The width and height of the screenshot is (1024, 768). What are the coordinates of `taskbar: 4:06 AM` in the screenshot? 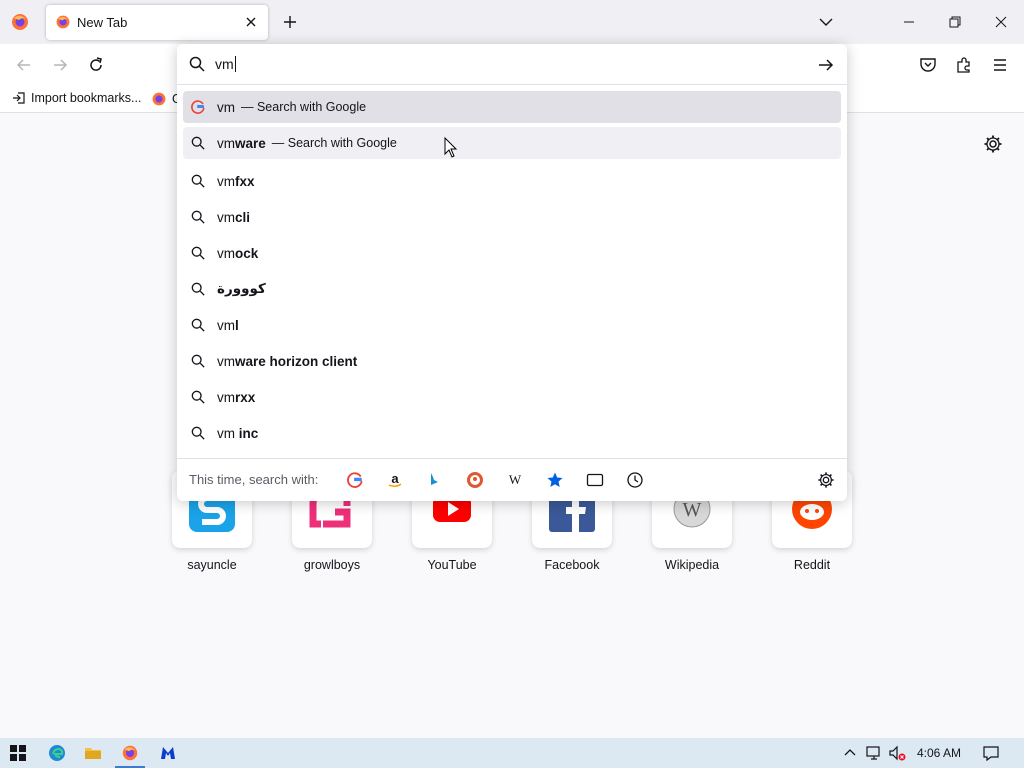 It's located at (512, 753).